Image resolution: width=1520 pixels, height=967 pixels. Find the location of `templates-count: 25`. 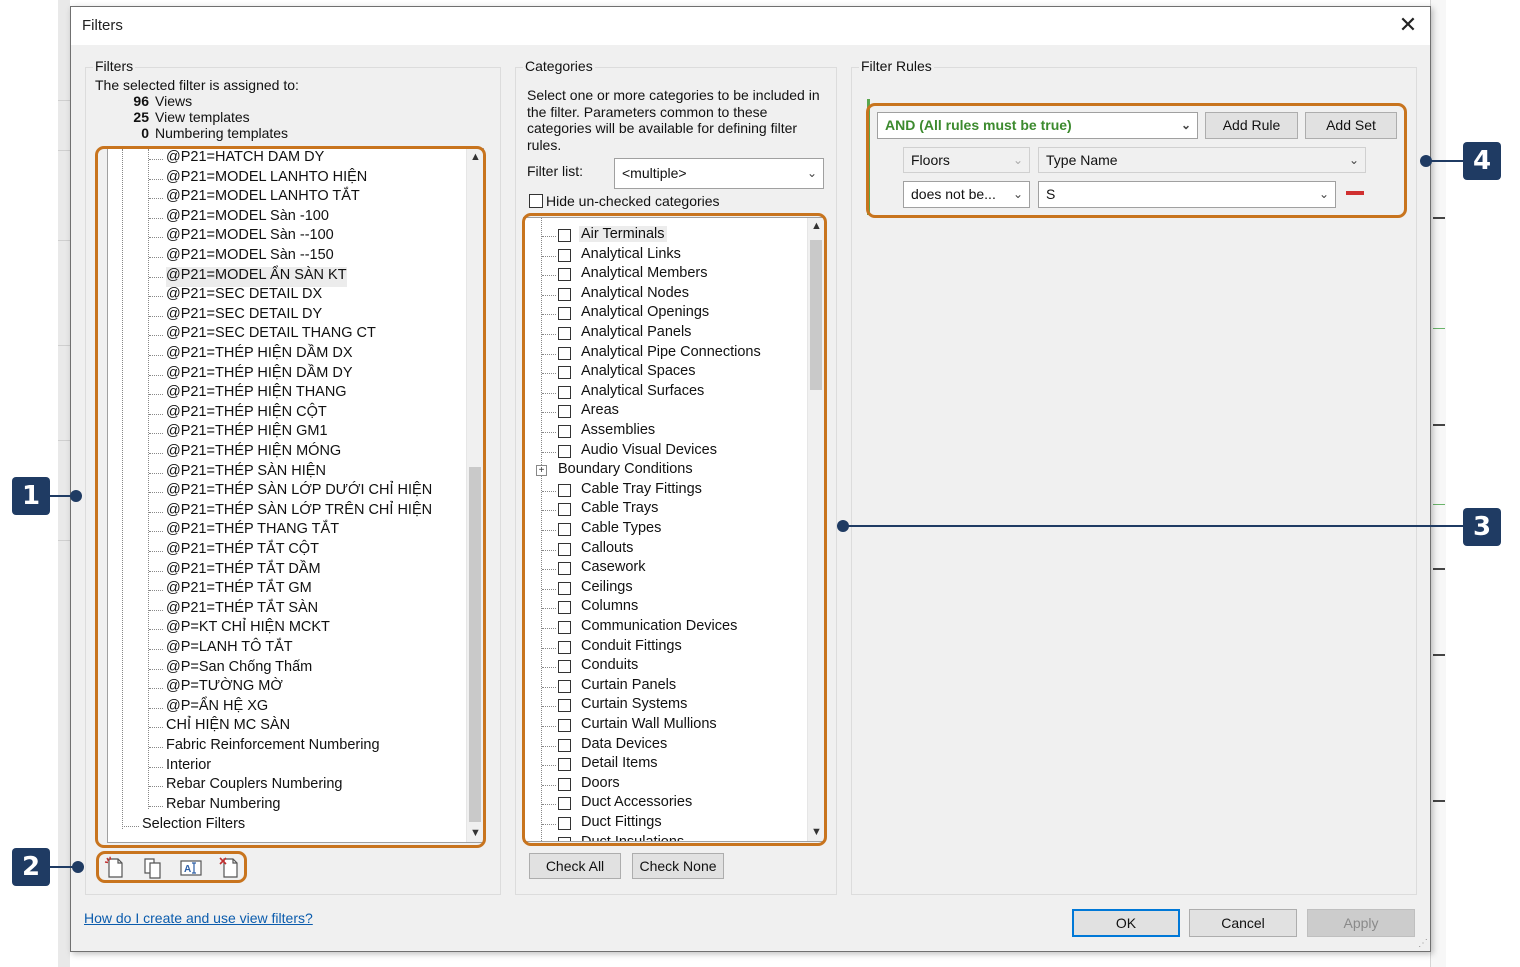

templates-count: 25 is located at coordinates (141, 117).